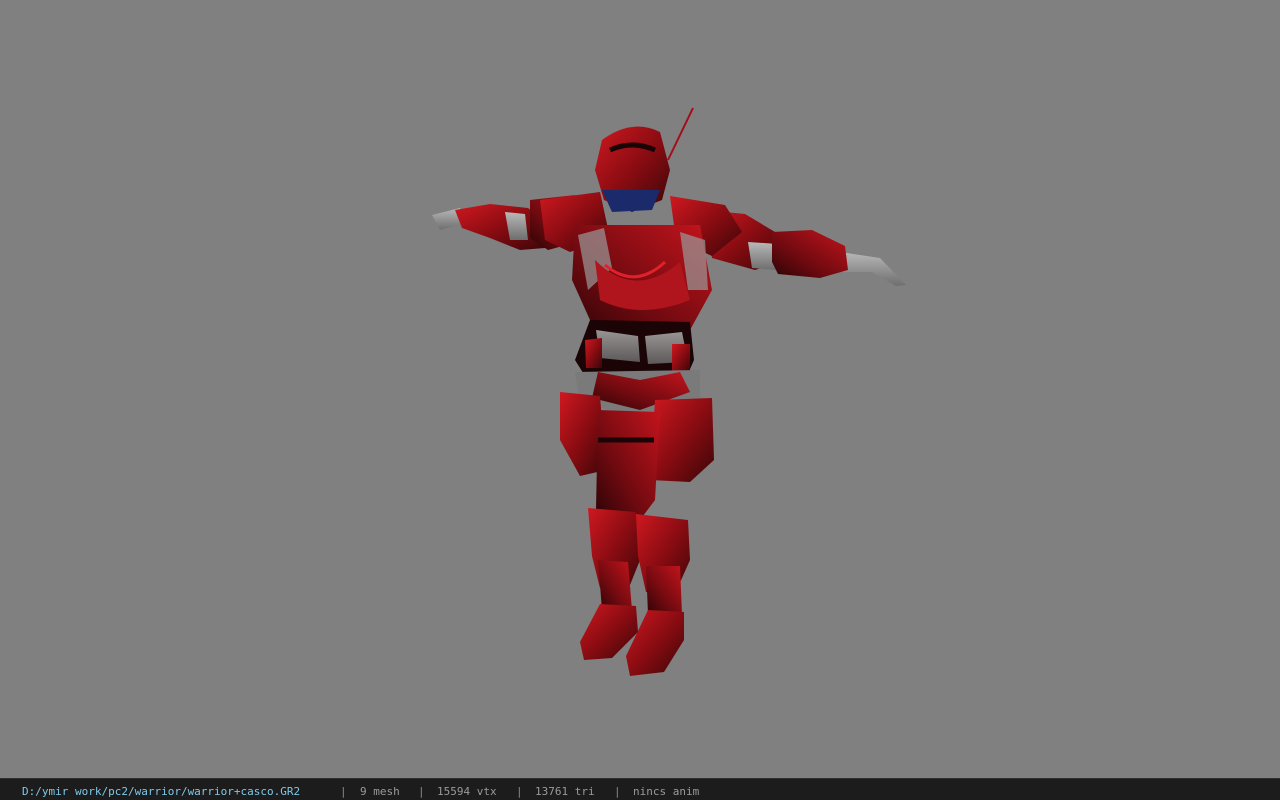 Image resolution: width=1280 pixels, height=800 pixels. Describe the element at coordinates (565, 791) in the screenshot. I see `triangle-count: 13761 tri` at that location.